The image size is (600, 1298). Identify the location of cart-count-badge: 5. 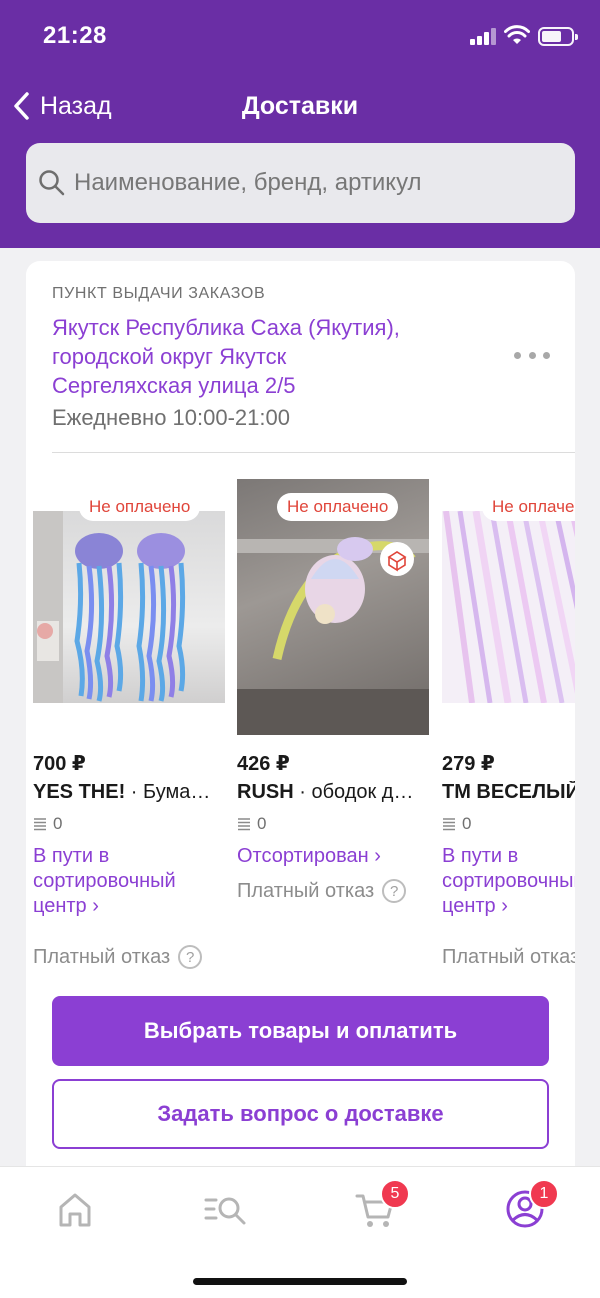
(395, 1194).